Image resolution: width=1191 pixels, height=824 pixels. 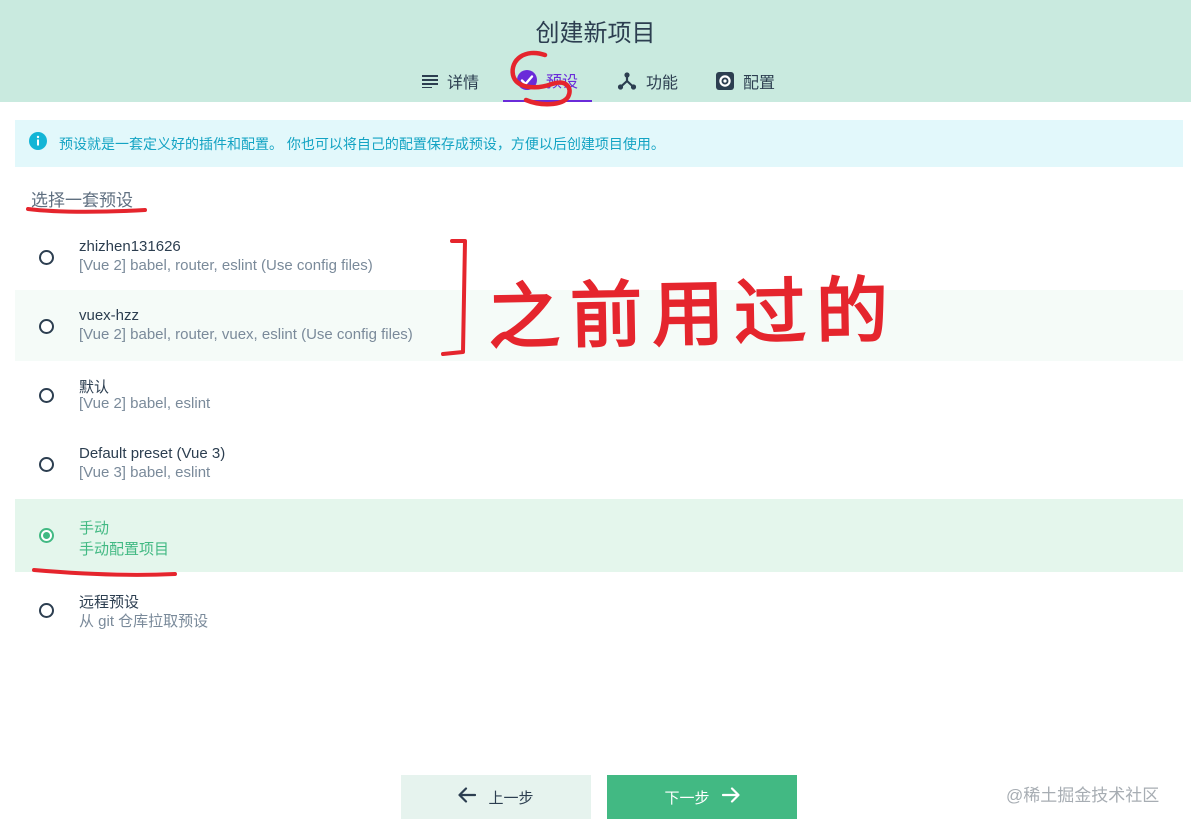 What do you see at coordinates (527, 80) in the screenshot?
I see `check-circle-icon` at bounding box center [527, 80].